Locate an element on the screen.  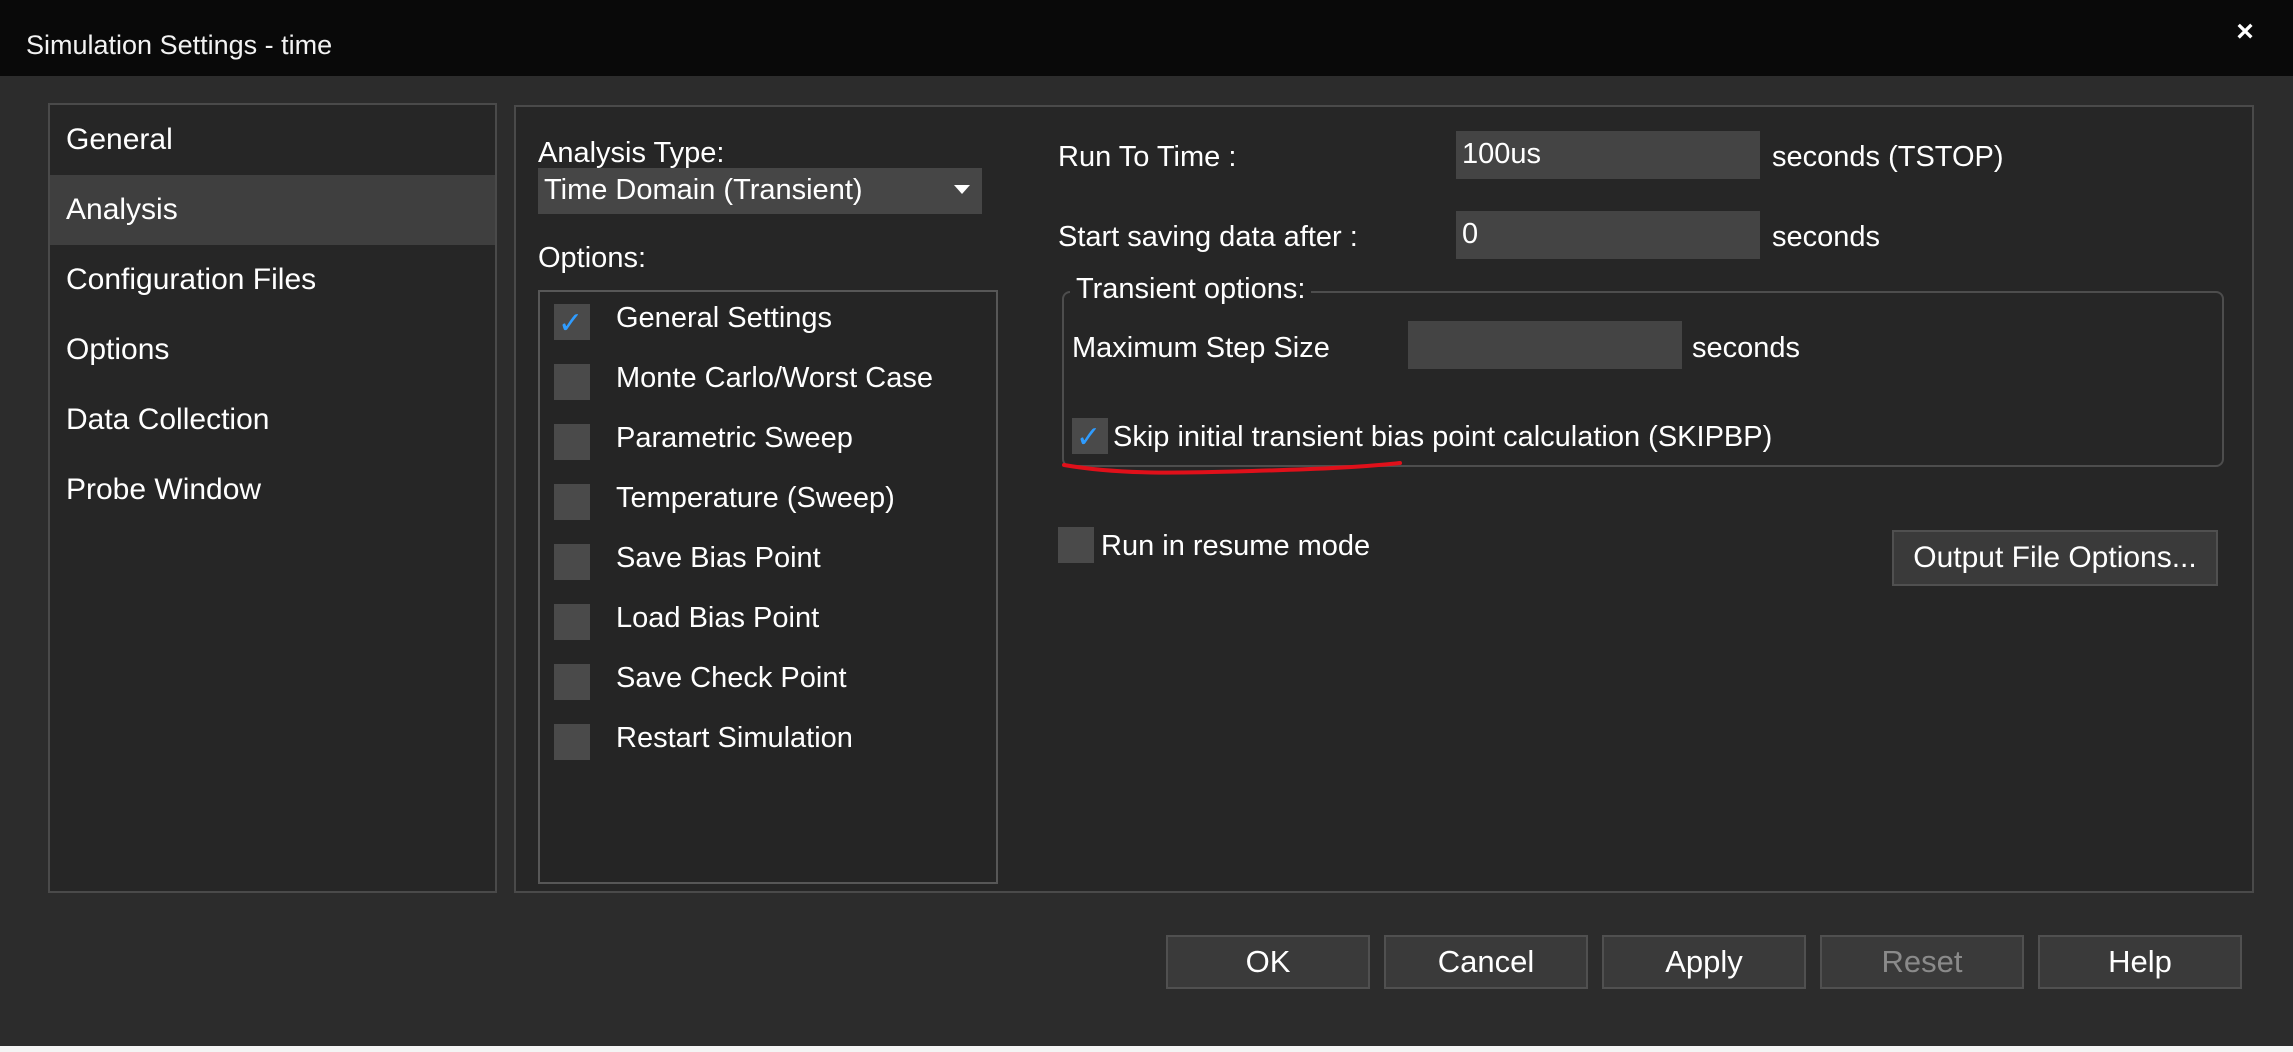
nav-item-general: General is located at coordinates (272, 140).